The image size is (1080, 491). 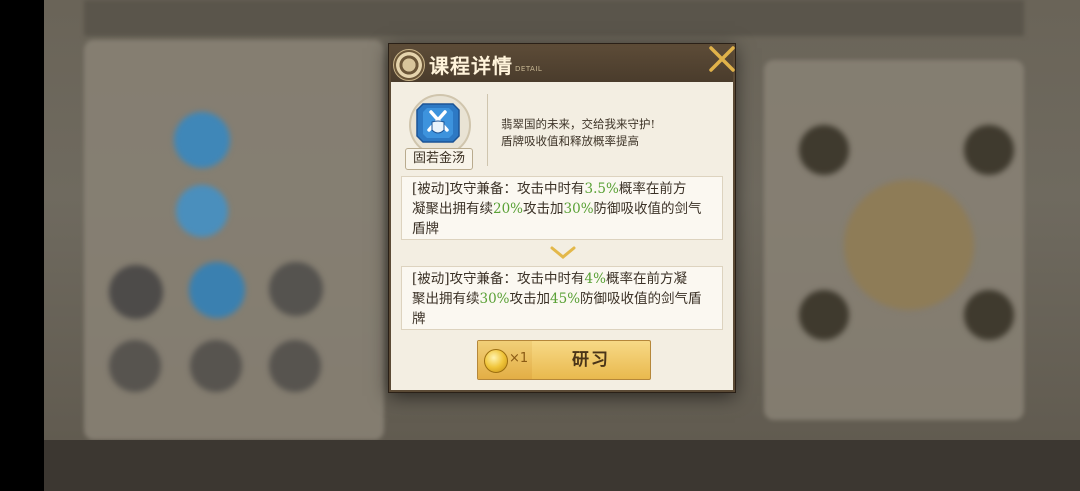 I want to click on effect-line: [被动]攻守兼备：攻击中时有3.5%概率在前方, so click(x=549, y=189).